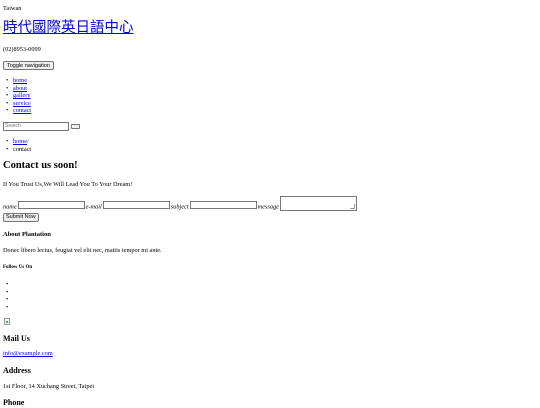 The width and height of the screenshot is (540, 408). What do you see at coordinates (22, 103) in the screenshot?
I see `nav-link-service: service` at bounding box center [22, 103].